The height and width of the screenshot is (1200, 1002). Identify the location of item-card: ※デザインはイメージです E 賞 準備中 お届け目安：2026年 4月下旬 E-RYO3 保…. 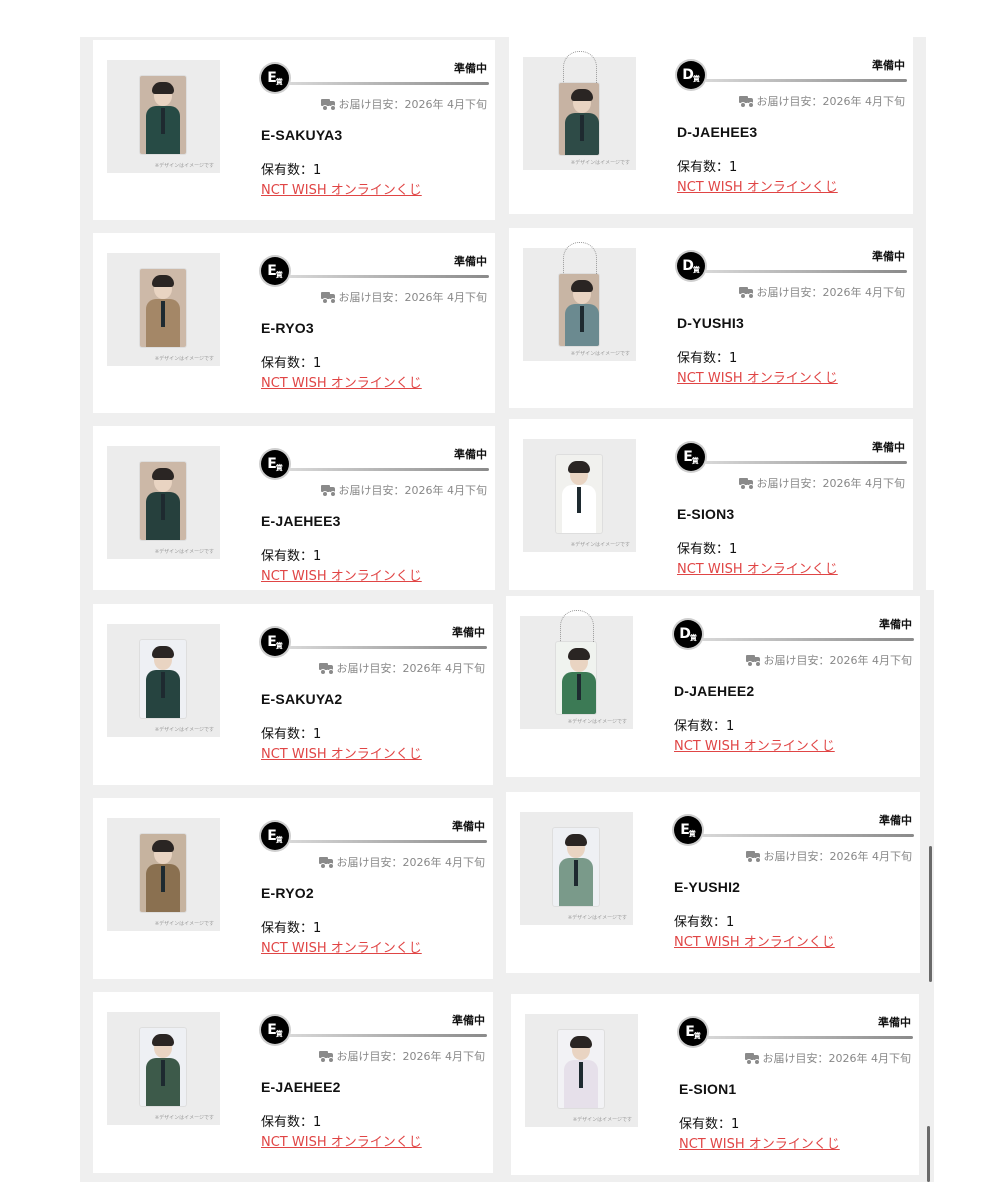
(294, 323).